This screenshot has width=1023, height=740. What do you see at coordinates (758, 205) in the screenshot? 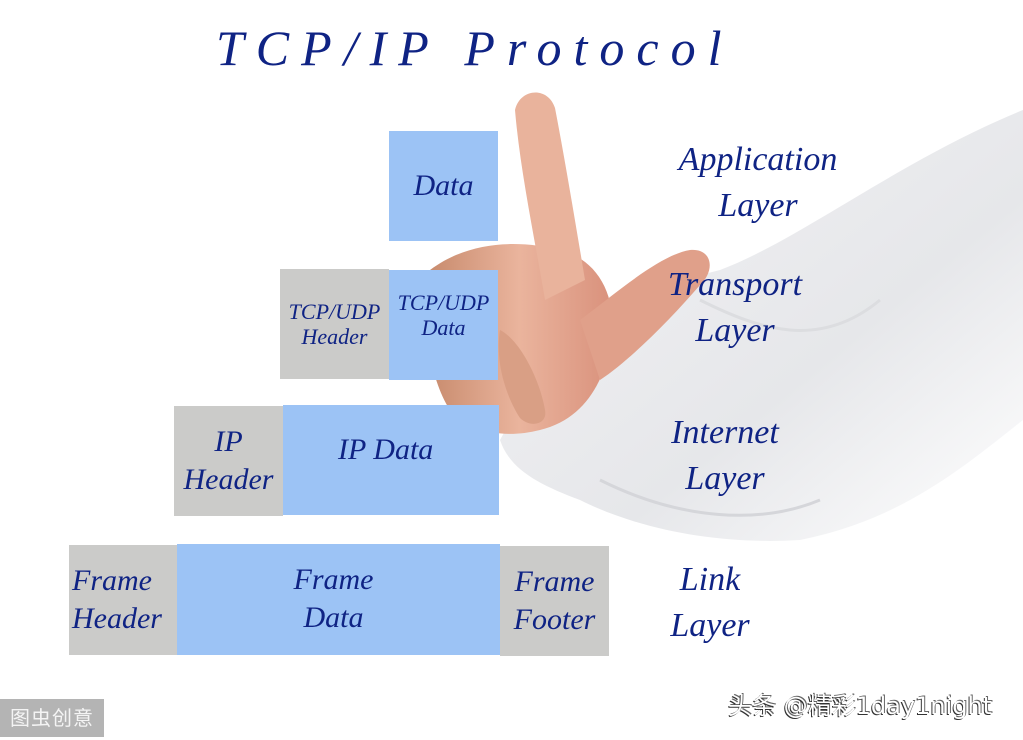
I see `layer-label-application-2: Layer` at bounding box center [758, 205].